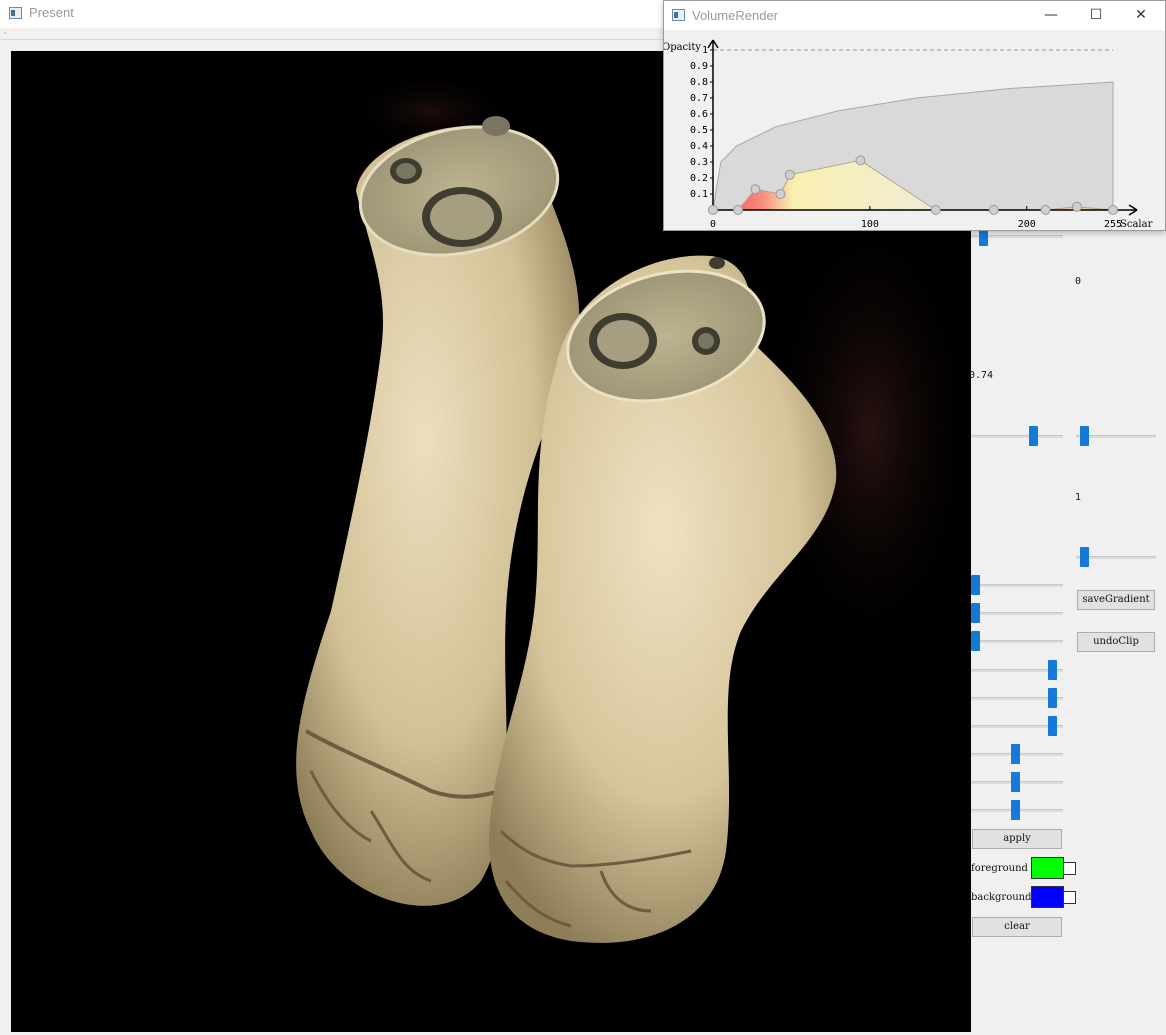 The height and width of the screenshot is (1035, 1166). I want to click on y-tick-label: 0.2, so click(699, 178).